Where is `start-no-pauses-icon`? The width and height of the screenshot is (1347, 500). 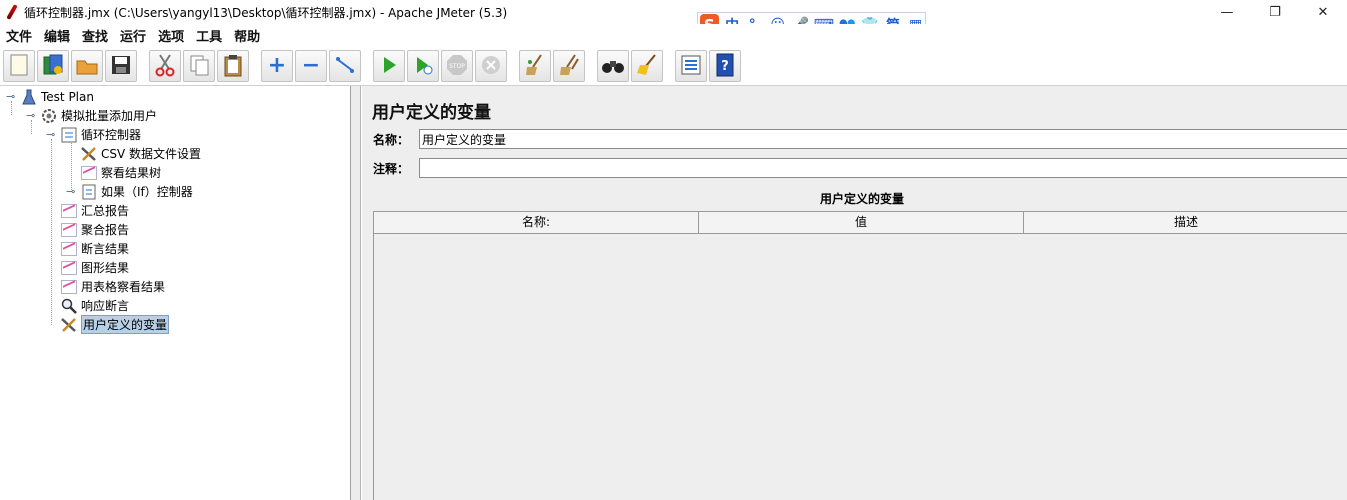 start-no-pauses-icon is located at coordinates (423, 66).